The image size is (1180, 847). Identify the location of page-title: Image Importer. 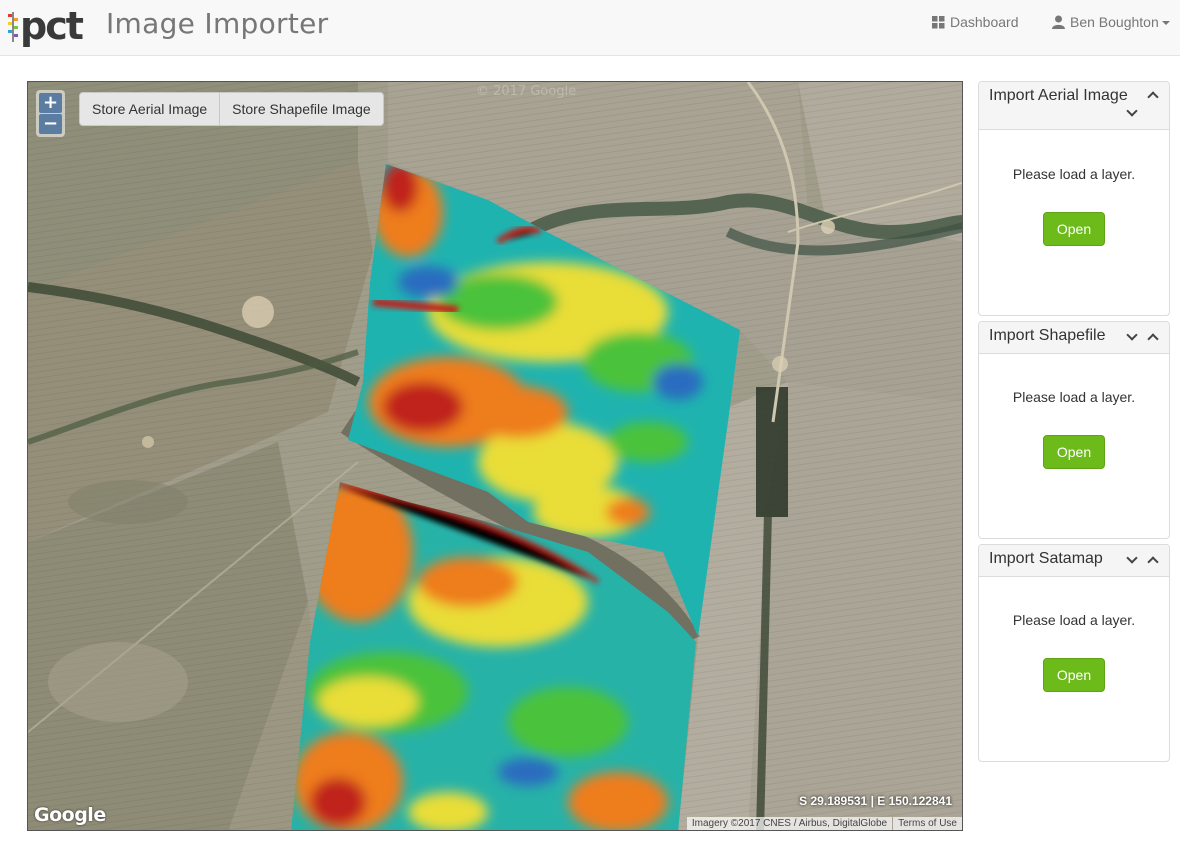
(217, 23).